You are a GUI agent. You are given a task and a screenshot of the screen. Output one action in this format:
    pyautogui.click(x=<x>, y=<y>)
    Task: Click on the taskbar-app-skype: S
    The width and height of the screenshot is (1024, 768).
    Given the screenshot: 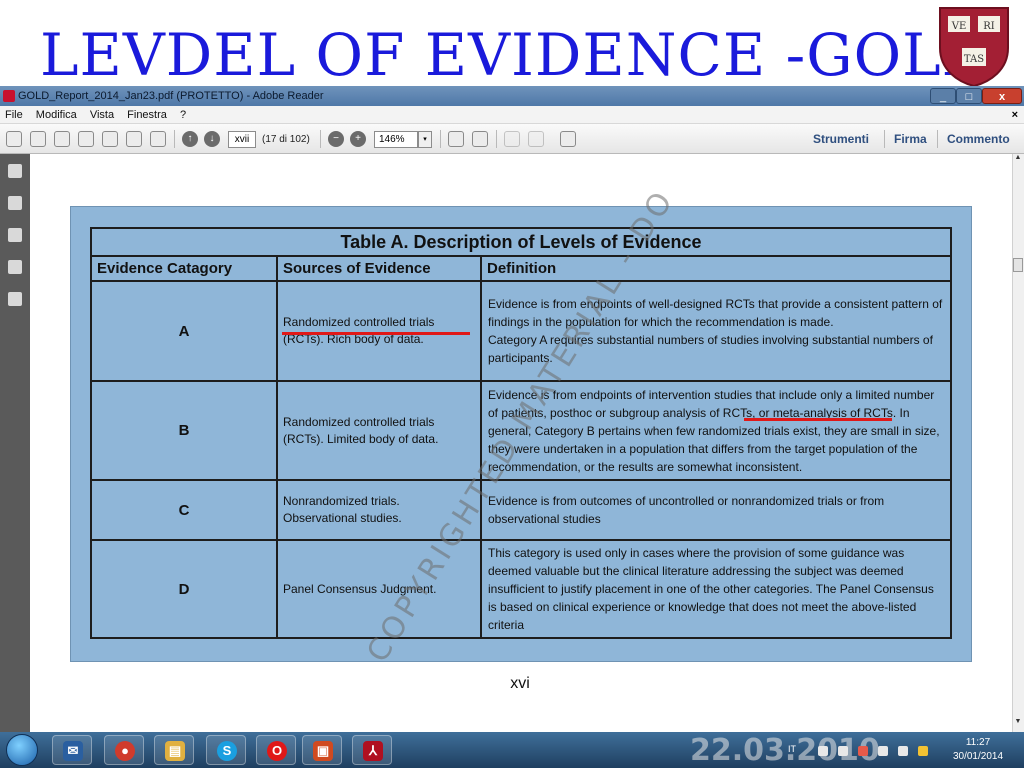 What is the action you would take?
    pyautogui.click(x=226, y=750)
    